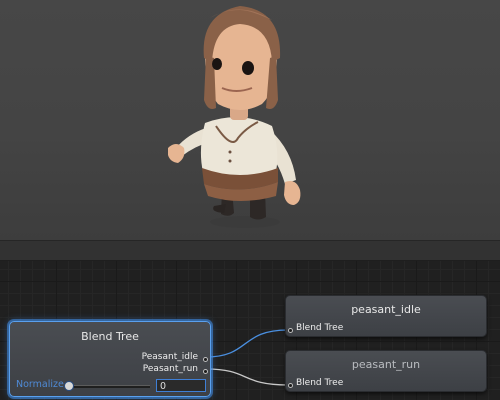  I want to click on input-label-run: Blend Tree, so click(320, 383).